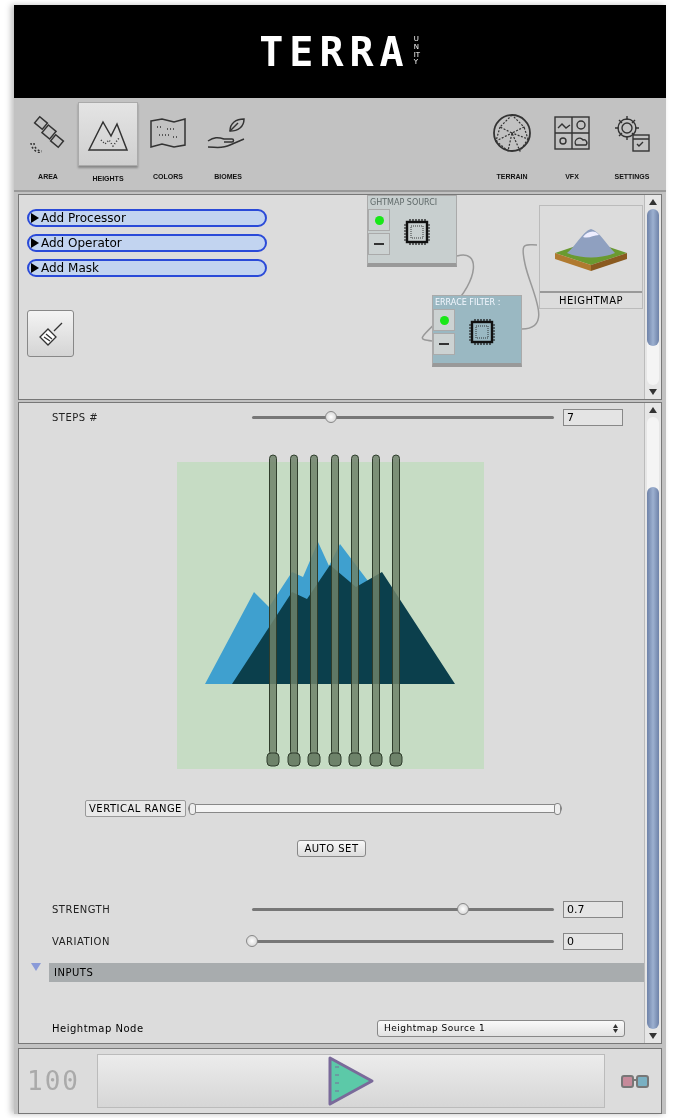  Describe the element at coordinates (98, 1028) in the screenshot. I see `field-label: Heightmap Node` at that location.